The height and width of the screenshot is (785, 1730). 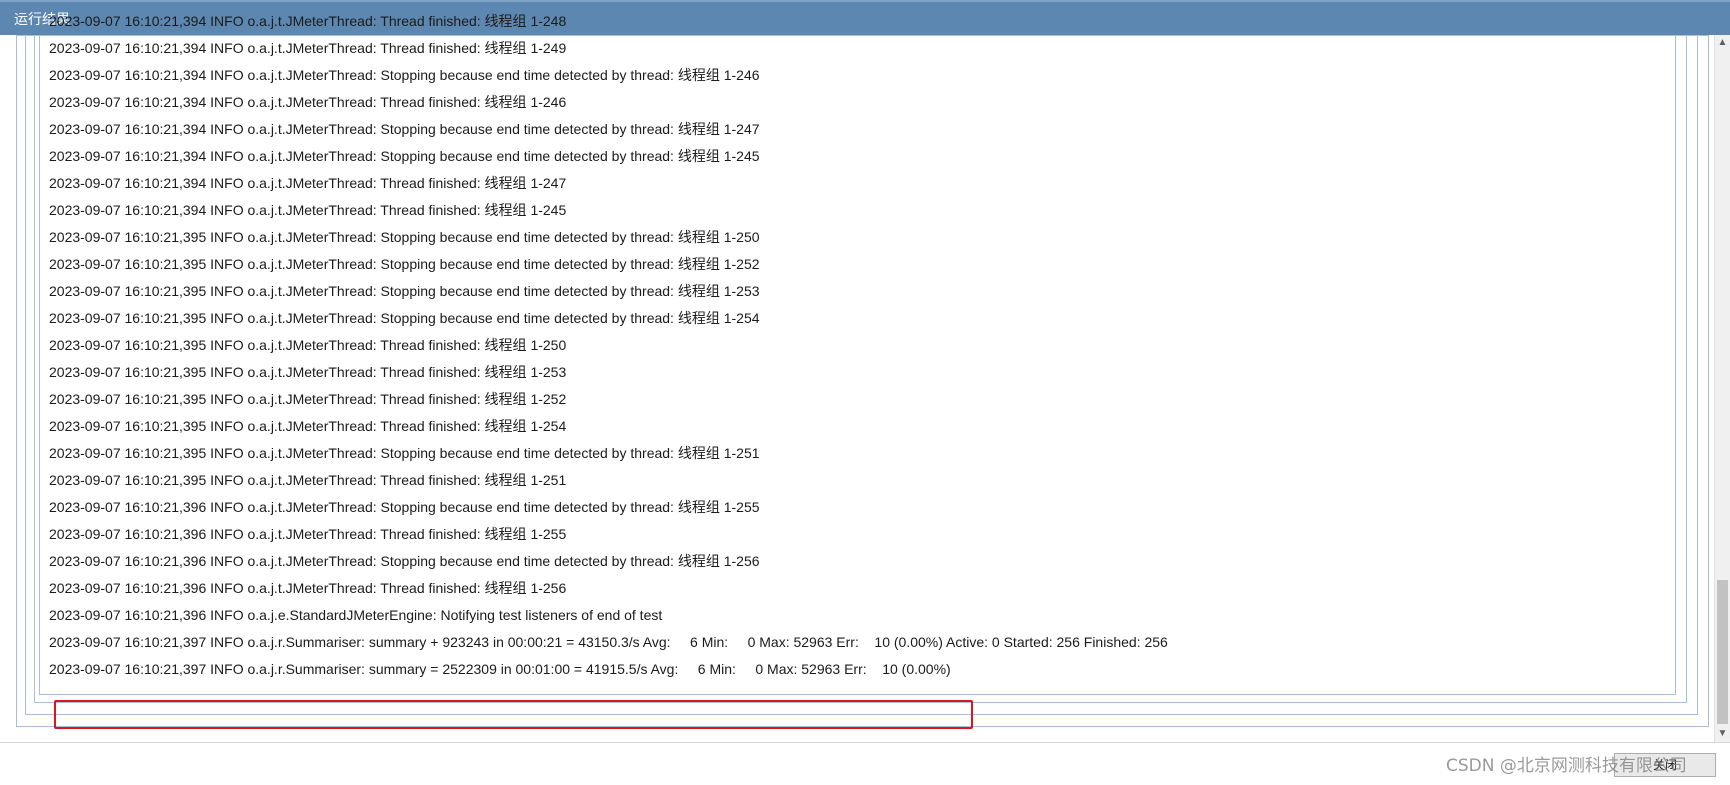 I want to click on close-button: 关闭, so click(x=1665, y=765).